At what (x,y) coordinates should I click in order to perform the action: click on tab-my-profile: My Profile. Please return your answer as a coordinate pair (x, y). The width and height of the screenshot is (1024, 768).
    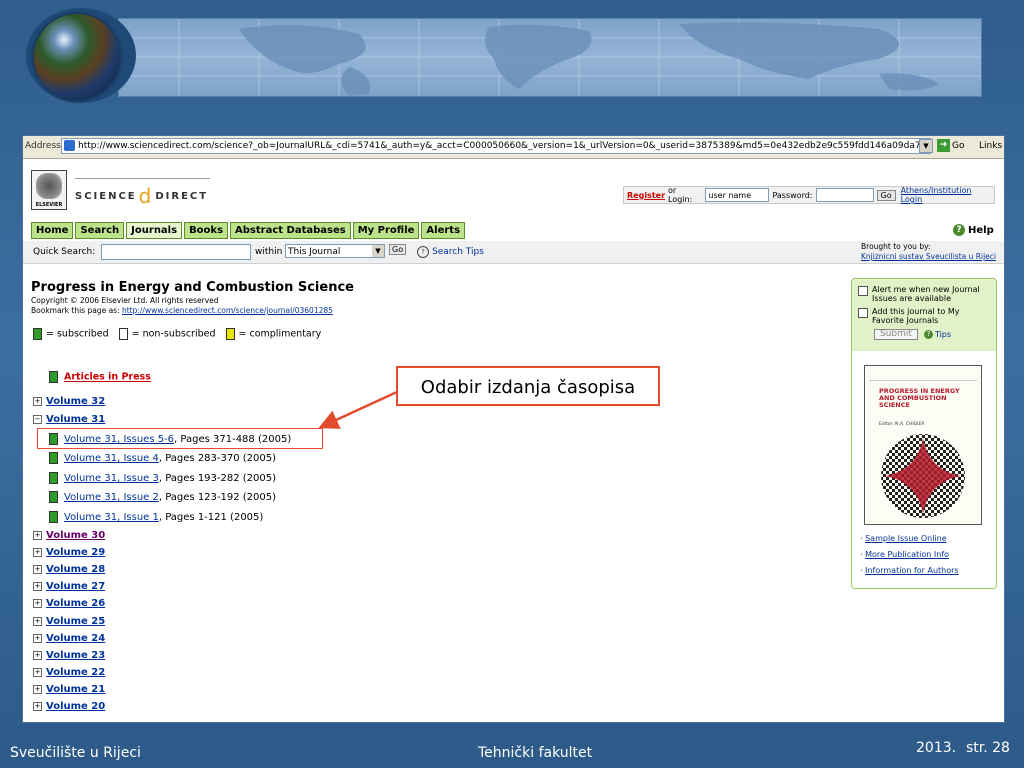
    Looking at the image, I should click on (386, 230).